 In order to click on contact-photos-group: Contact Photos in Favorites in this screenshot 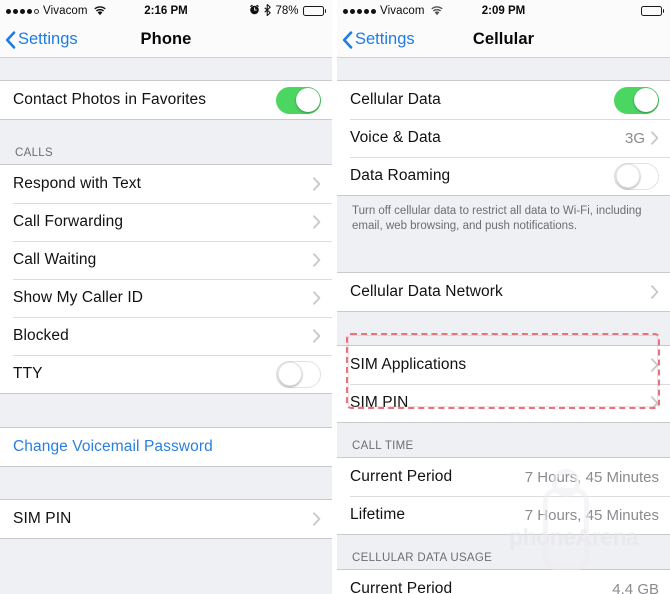, I will do `click(166, 100)`.